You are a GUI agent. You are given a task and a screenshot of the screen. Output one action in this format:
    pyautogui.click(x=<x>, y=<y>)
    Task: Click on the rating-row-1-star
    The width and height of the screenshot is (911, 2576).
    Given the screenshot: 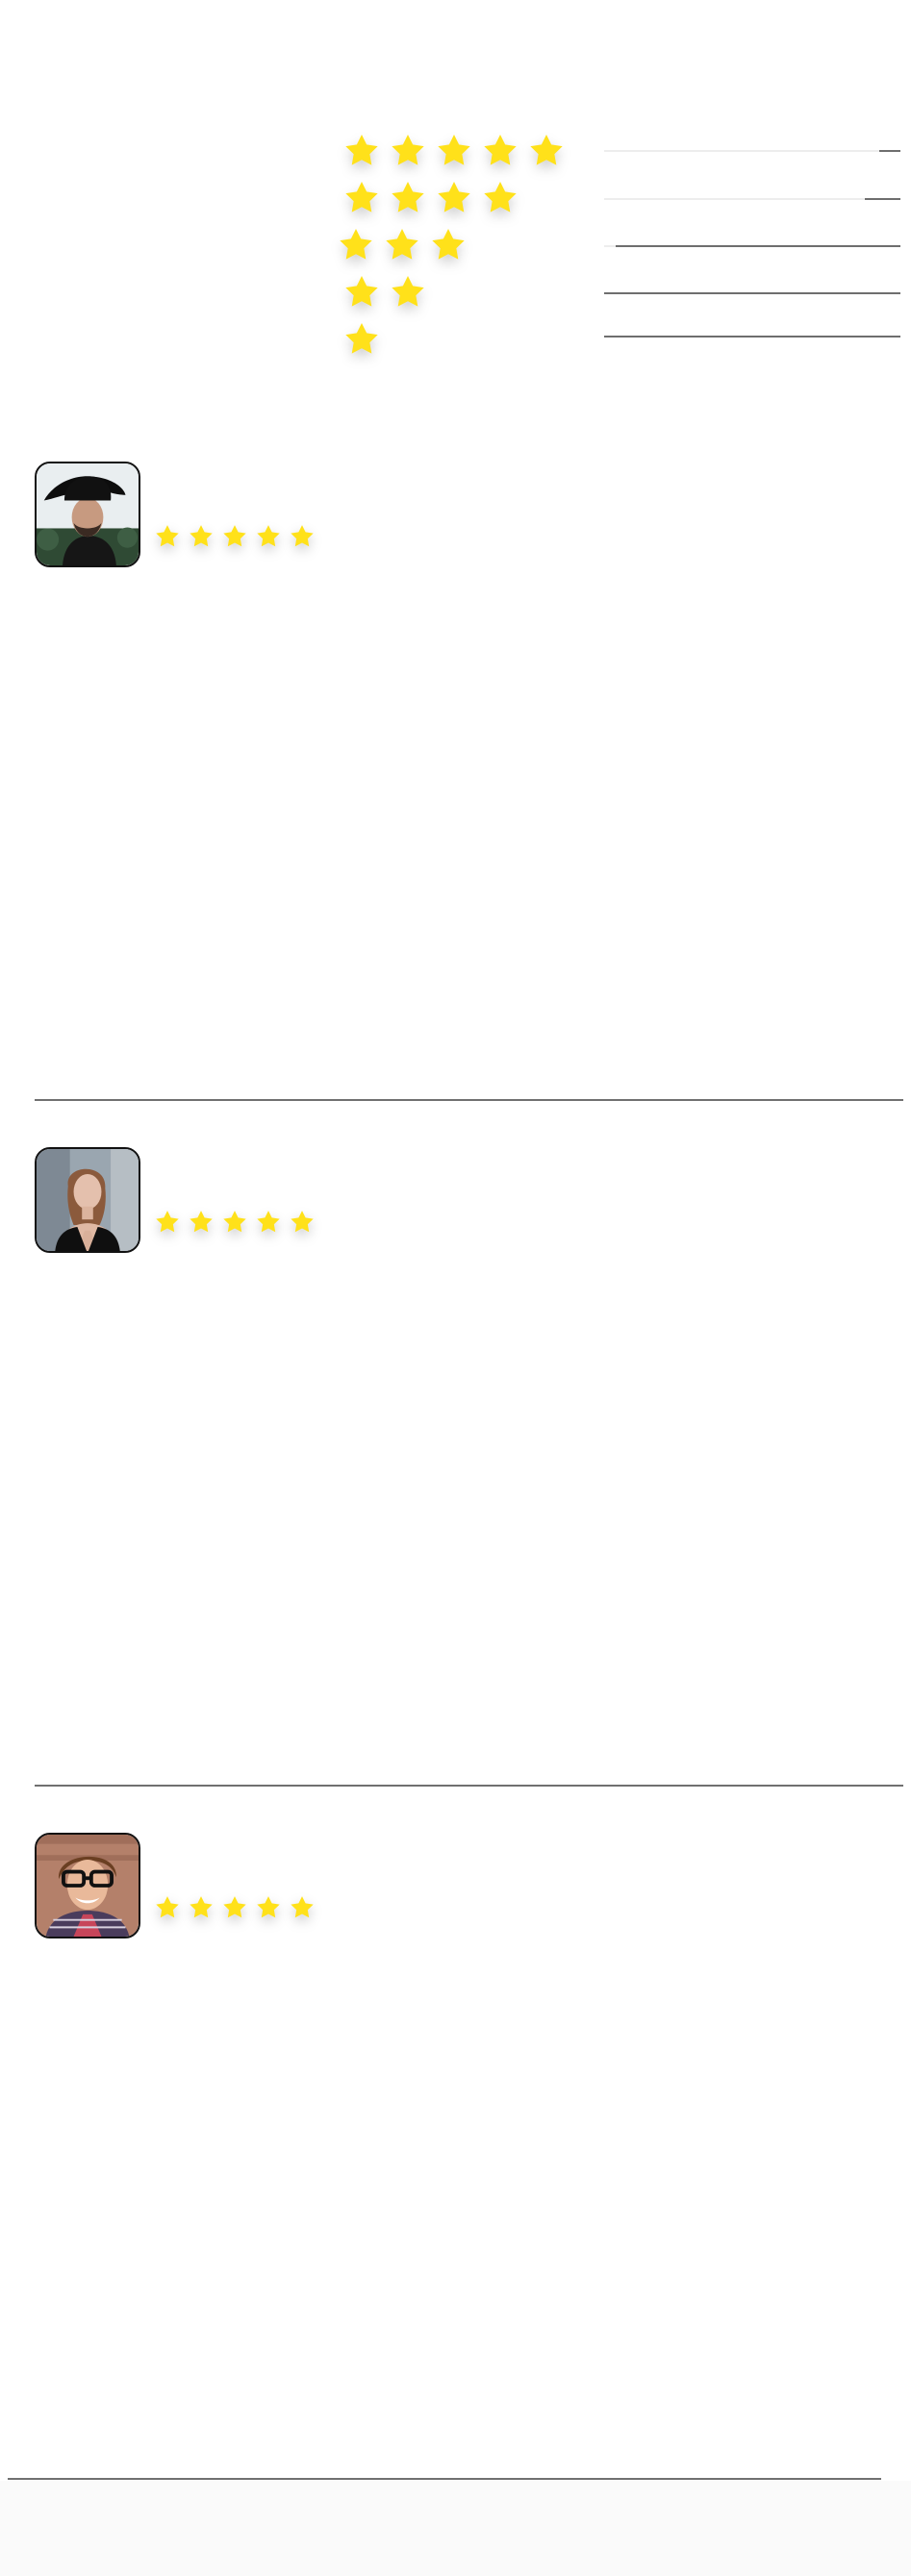 What is the action you would take?
    pyautogui.click(x=366, y=339)
    